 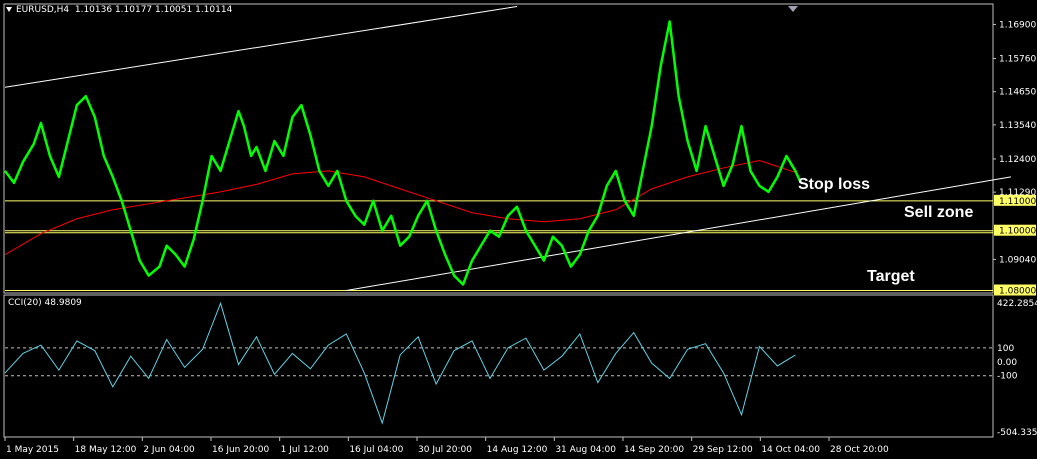 I want to click on time-tick-label: 1 May 2015, so click(x=32, y=450).